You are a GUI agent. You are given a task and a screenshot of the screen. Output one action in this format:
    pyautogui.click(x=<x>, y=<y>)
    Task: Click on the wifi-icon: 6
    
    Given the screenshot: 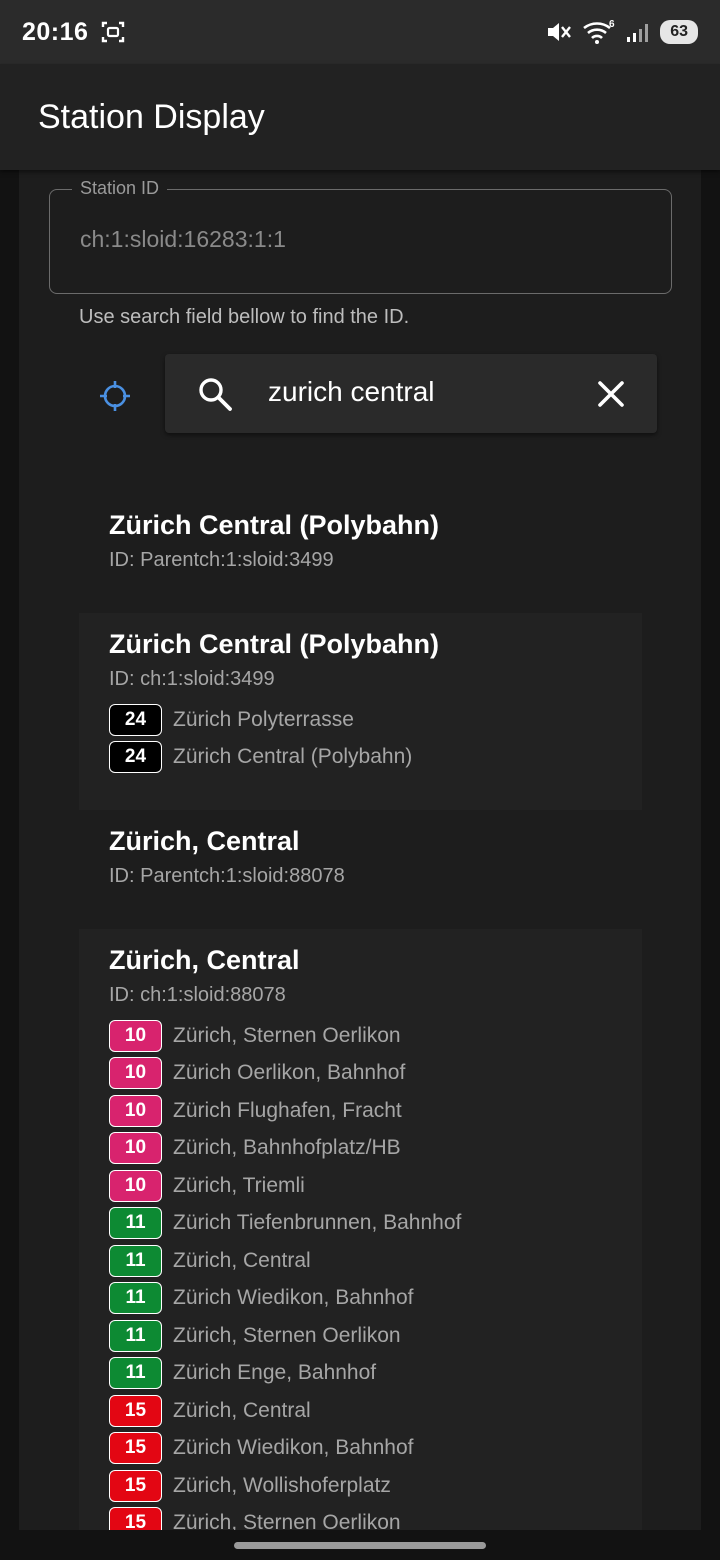 What is the action you would take?
    pyautogui.click(x=599, y=31)
    